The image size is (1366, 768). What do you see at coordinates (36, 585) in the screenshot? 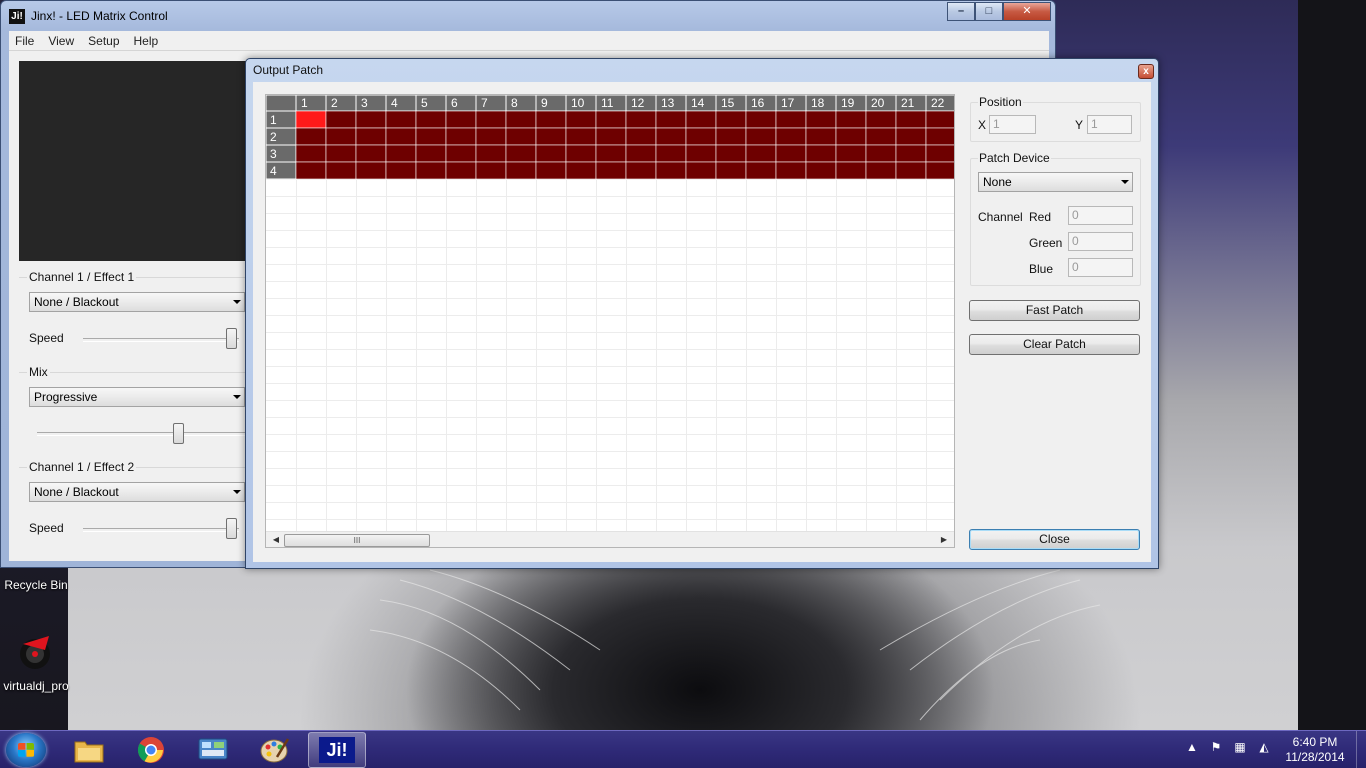
I see `desktop-icon-recycle-bin: Recycle Bin` at bounding box center [36, 585].